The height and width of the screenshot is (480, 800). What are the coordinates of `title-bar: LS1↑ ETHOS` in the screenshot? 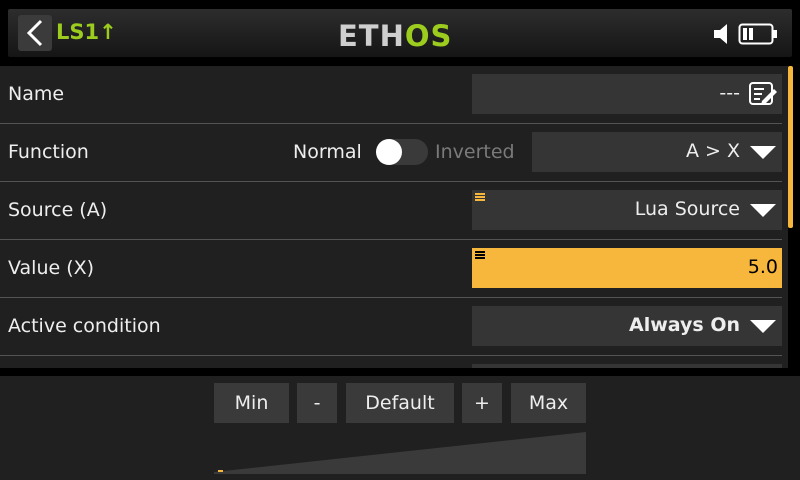 It's located at (400, 33).